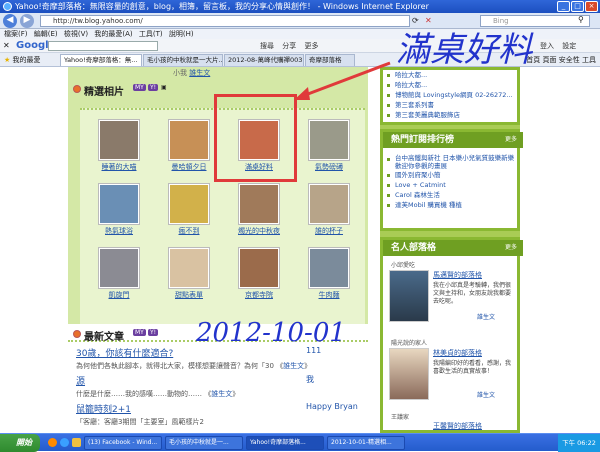  I want to click on search-icon: ⚲, so click(581, 19).